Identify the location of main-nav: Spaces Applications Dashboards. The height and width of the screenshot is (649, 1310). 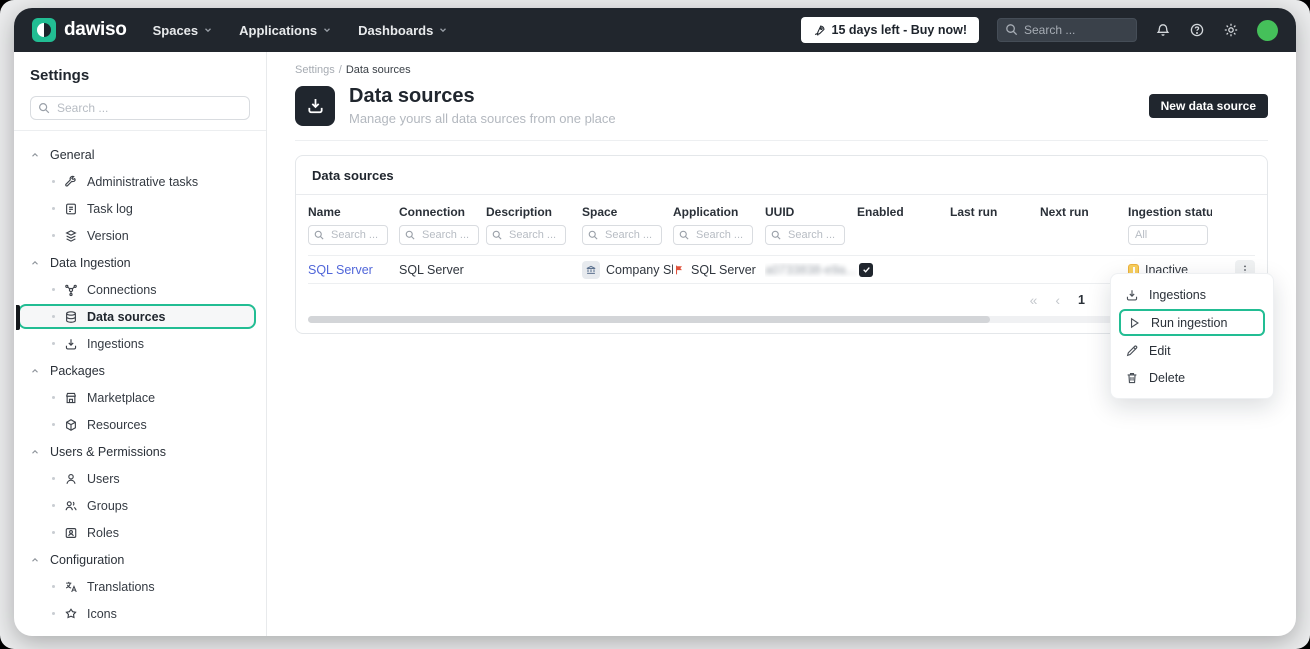
(301, 30).